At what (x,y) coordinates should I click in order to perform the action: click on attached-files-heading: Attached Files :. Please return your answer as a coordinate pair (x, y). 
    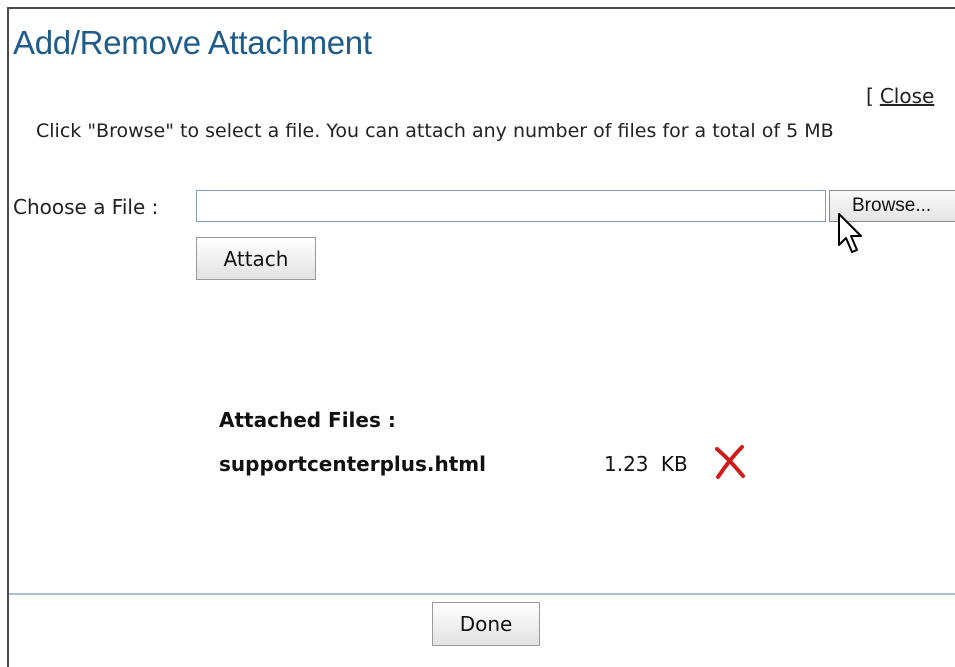
    Looking at the image, I should click on (307, 420).